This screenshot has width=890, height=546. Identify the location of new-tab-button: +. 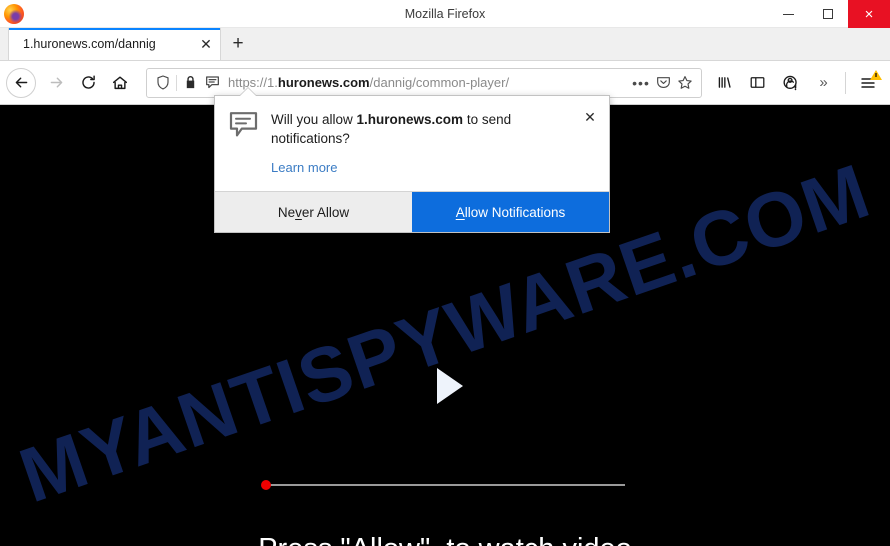
(238, 44).